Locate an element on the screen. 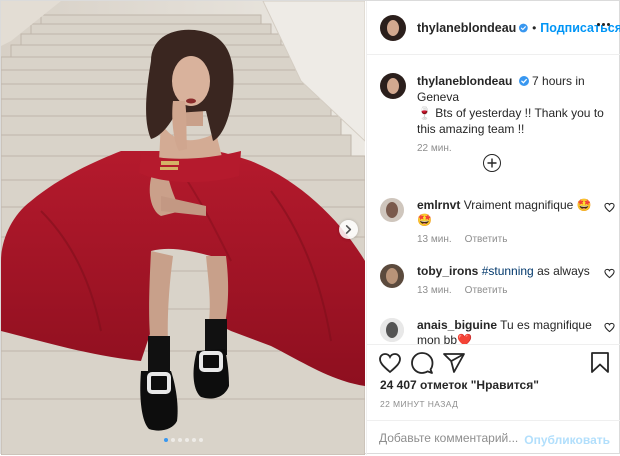  plus-circle-icon is located at coordinates (492, 163).